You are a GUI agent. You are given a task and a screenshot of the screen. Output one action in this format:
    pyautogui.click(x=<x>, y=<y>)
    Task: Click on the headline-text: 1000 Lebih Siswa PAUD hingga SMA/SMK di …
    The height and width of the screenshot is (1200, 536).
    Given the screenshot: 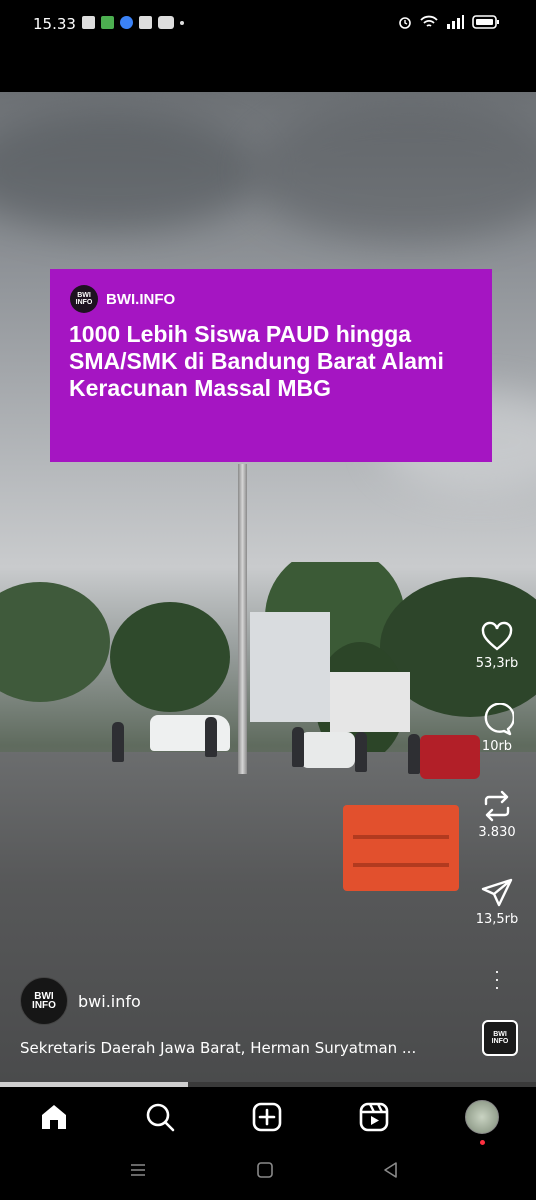 What is the action you would take?
    pyautogui.click(x=256, y=361)
    